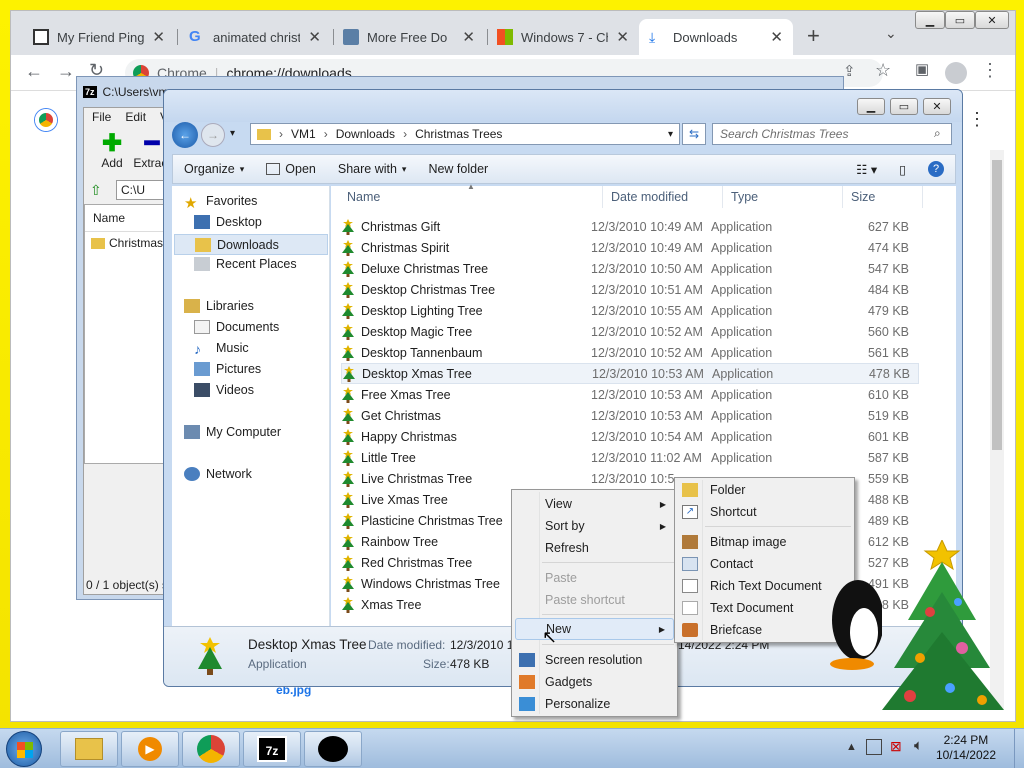 The height and width of the screenshot is (768, 1024). What do you see at coordinates (255, 37) in the screenshot?
I see `tab-animated-christmas: G animated christm ✕` at bounding box center [255, 37].